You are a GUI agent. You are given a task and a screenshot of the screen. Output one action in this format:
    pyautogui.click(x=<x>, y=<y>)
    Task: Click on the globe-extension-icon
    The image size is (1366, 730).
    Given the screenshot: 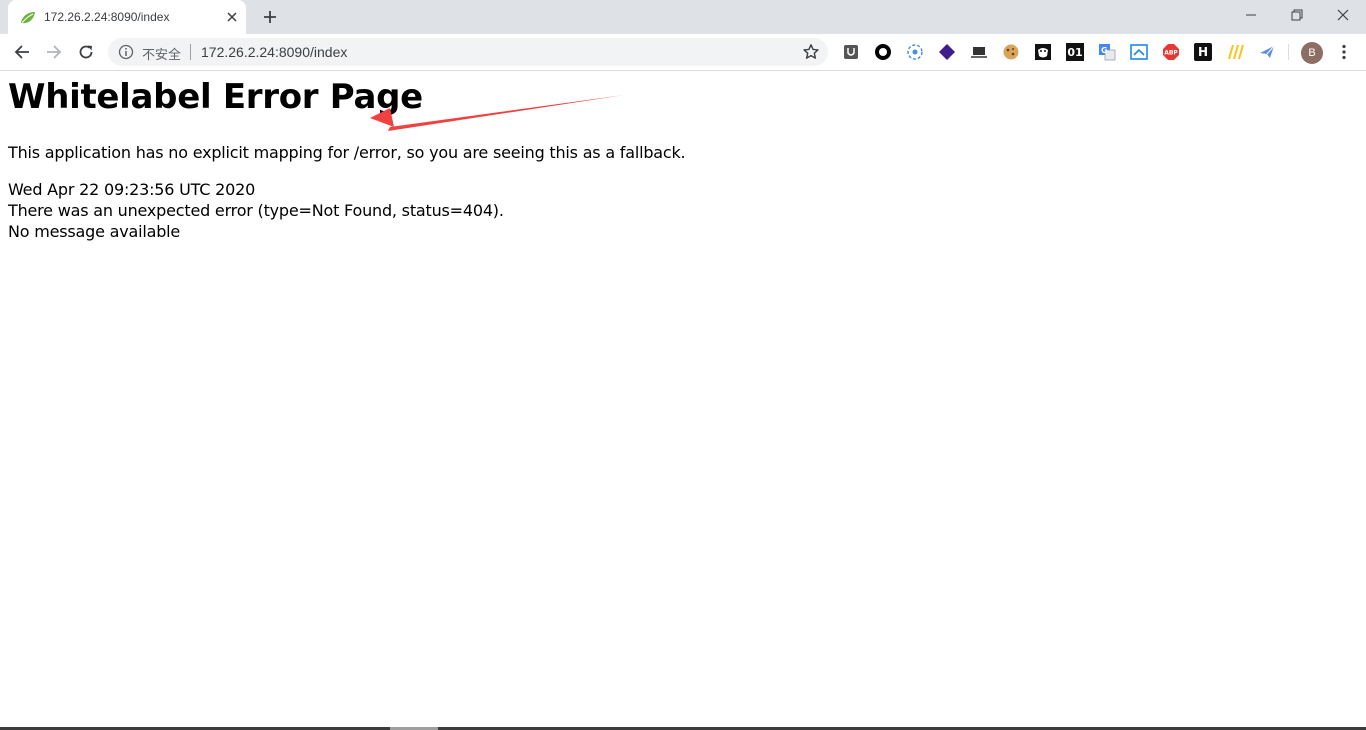 What is the action you would take?
    pyautogui.click(x=915, y=52)
    